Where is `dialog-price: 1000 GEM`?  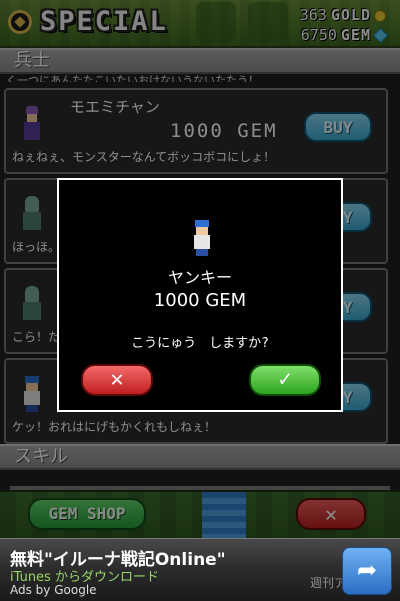
dialog-price: 1000 GEM is located at coordinates (200, 300).